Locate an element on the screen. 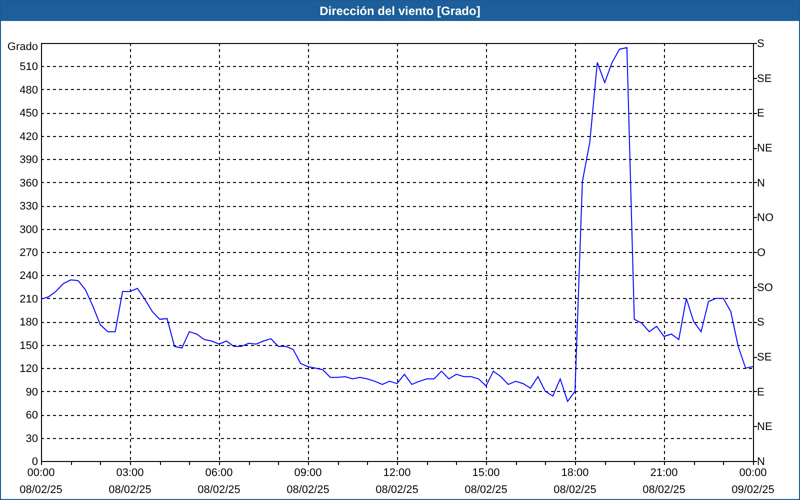 The height and width of the screenshot is (500, 800). y-tick-label: 0 is located at coordinates (35, 462).